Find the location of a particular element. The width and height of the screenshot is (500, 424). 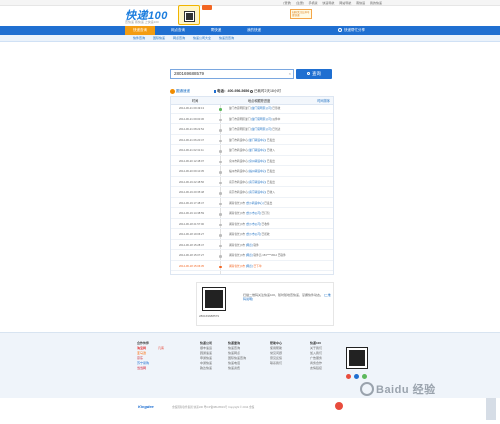

wechat-icon is located at coordinates (364, 376).